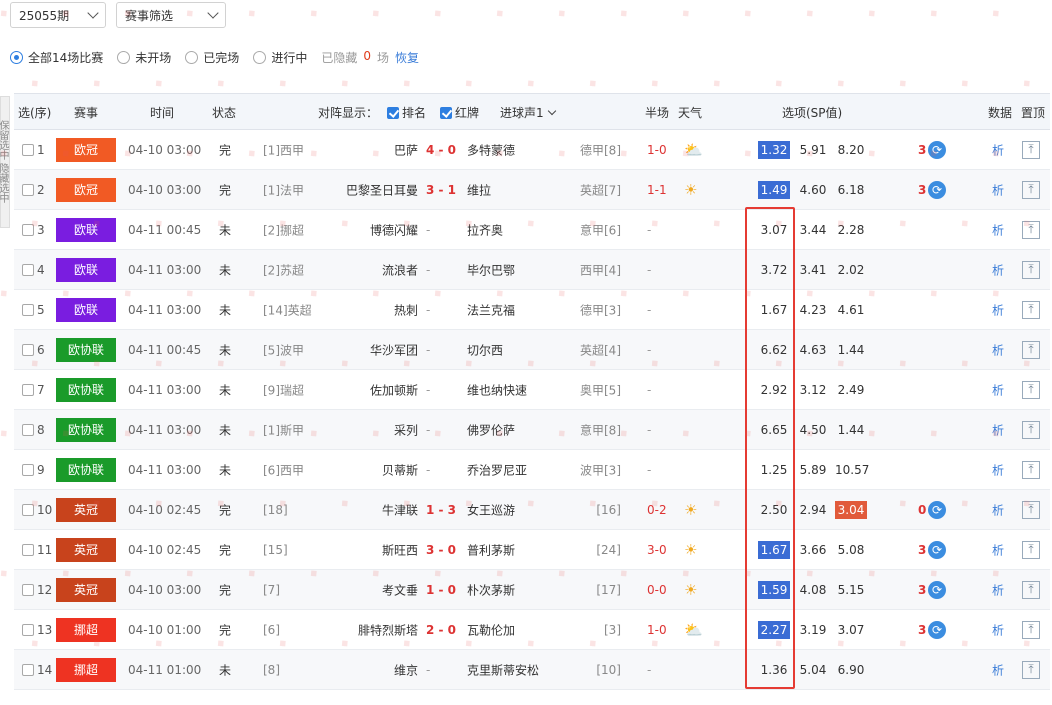 Image resolution: width=1052 pixels, height=705 pixels. What do you see at coordinates (774, 670) in the screenshot?
I see `sp-option-1: 1.36` at bounding box center [774, 670].